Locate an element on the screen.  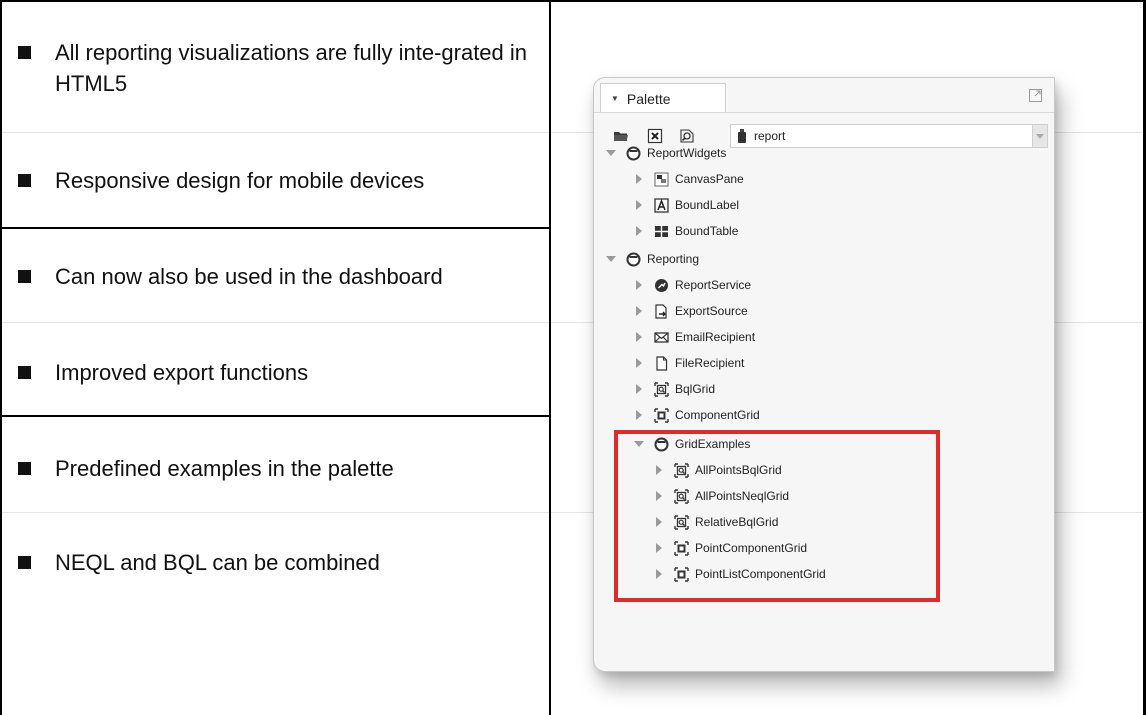
table-border-left is located at coordinates (1, 357).